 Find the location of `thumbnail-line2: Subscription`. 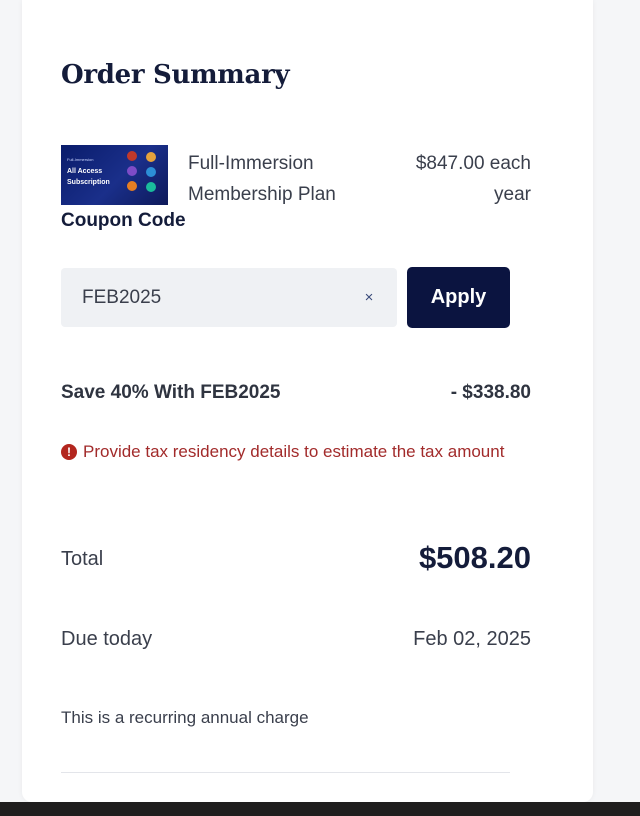

thumbnail-line2: Subscription is located at coordinates (88, 182).